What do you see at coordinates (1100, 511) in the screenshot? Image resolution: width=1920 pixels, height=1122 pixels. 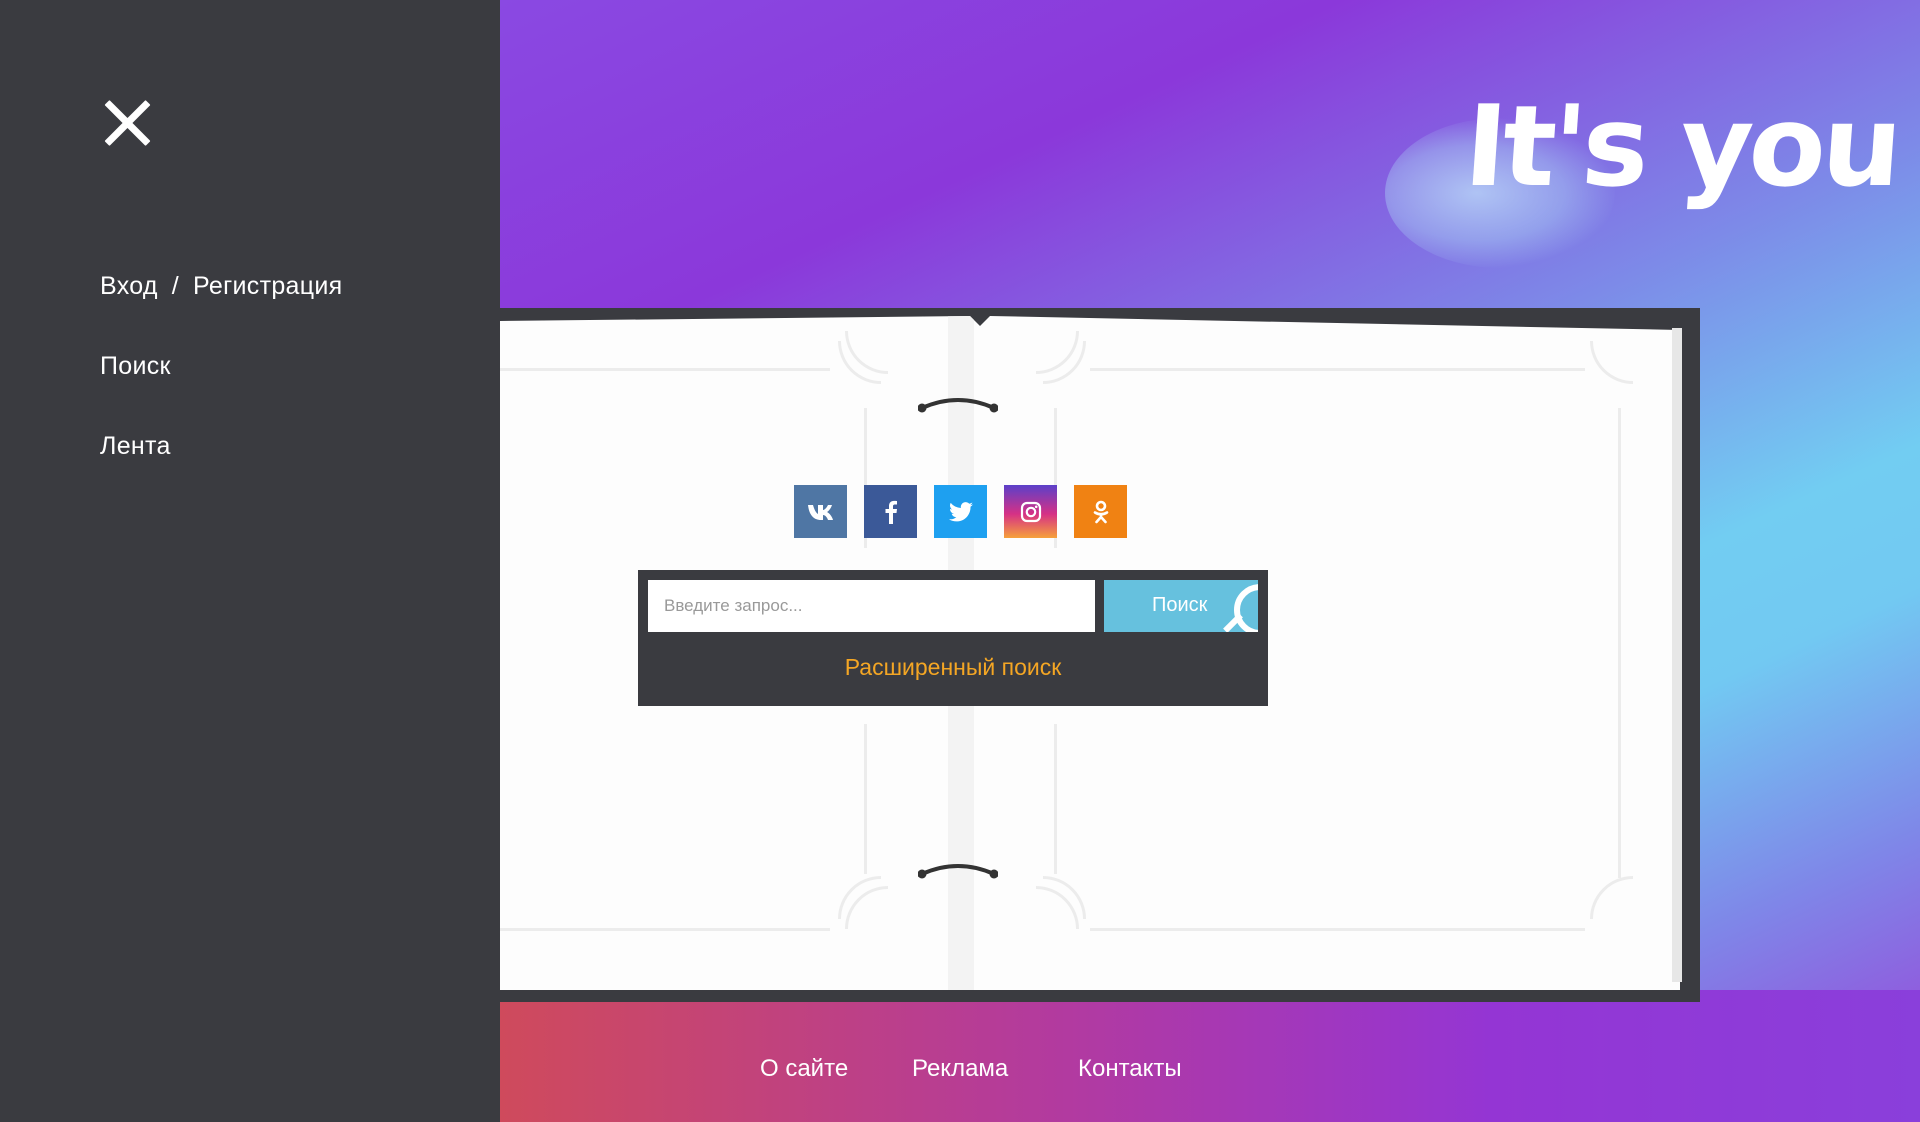 I see `odnoklassniki-icon` at bounding box center [1100, 511].